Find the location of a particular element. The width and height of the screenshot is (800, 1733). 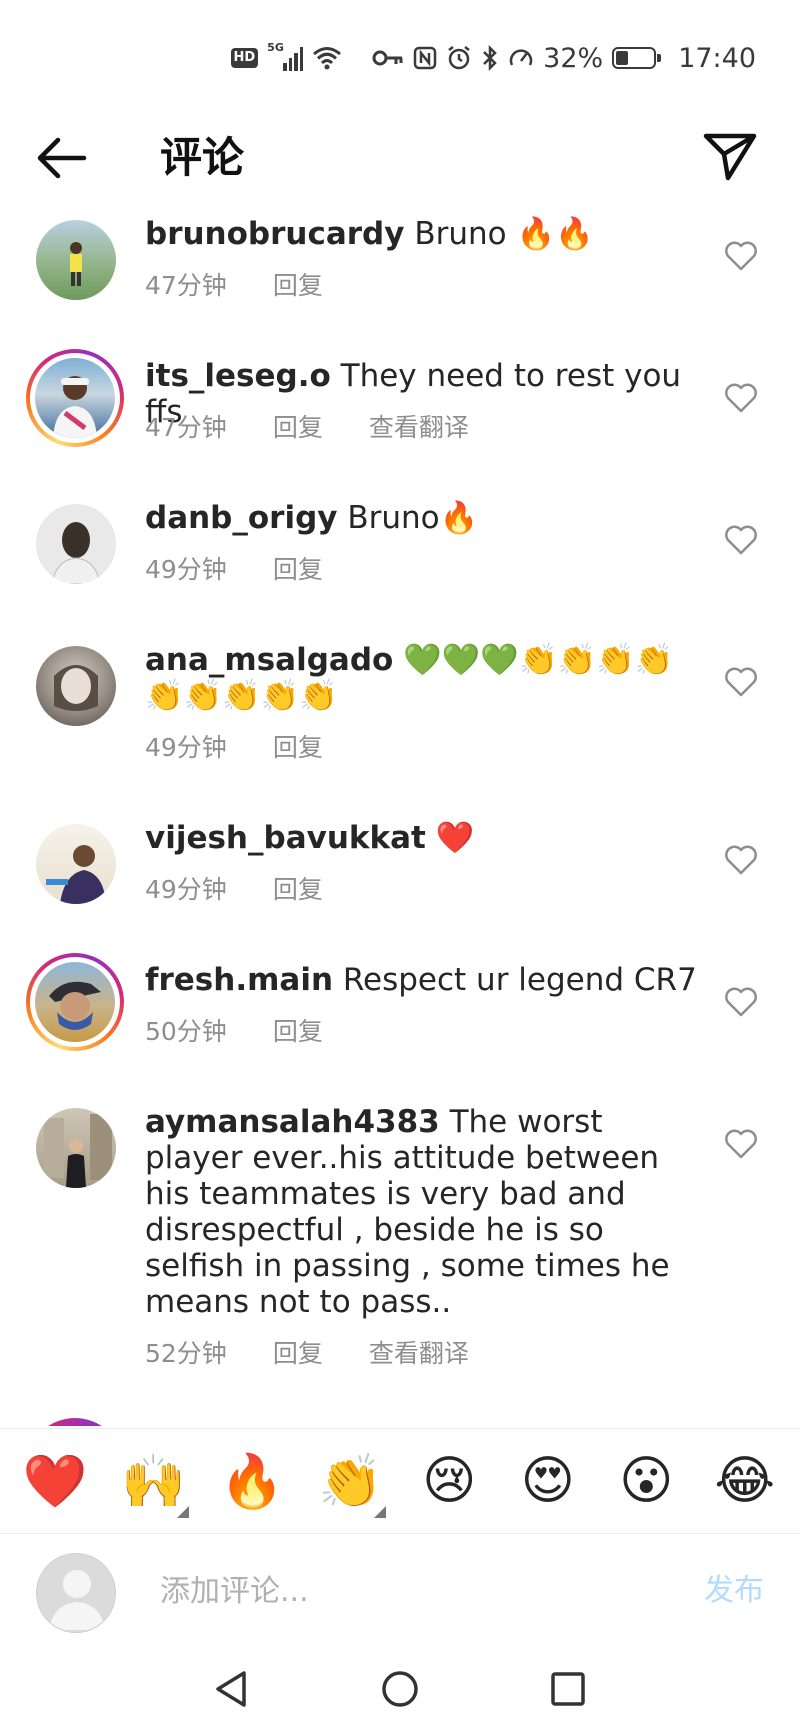

comment-text: Bruno 🔥🔥 is located at coordinates (504, 234).